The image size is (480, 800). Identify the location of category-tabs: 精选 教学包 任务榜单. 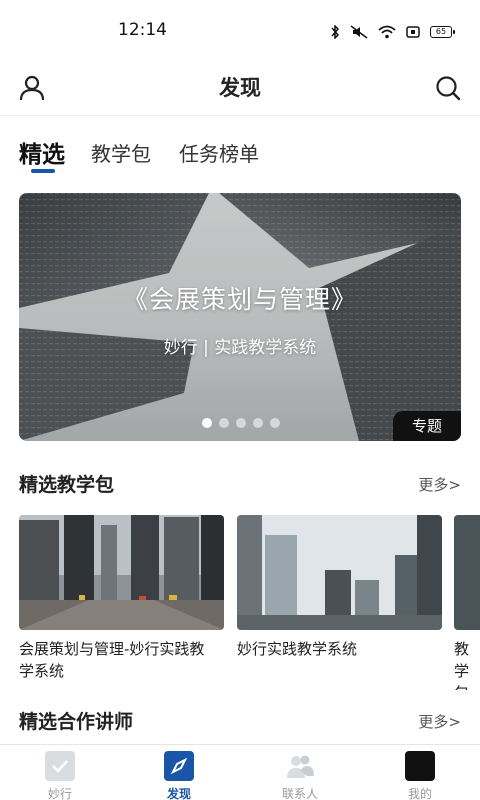
(240, 155).